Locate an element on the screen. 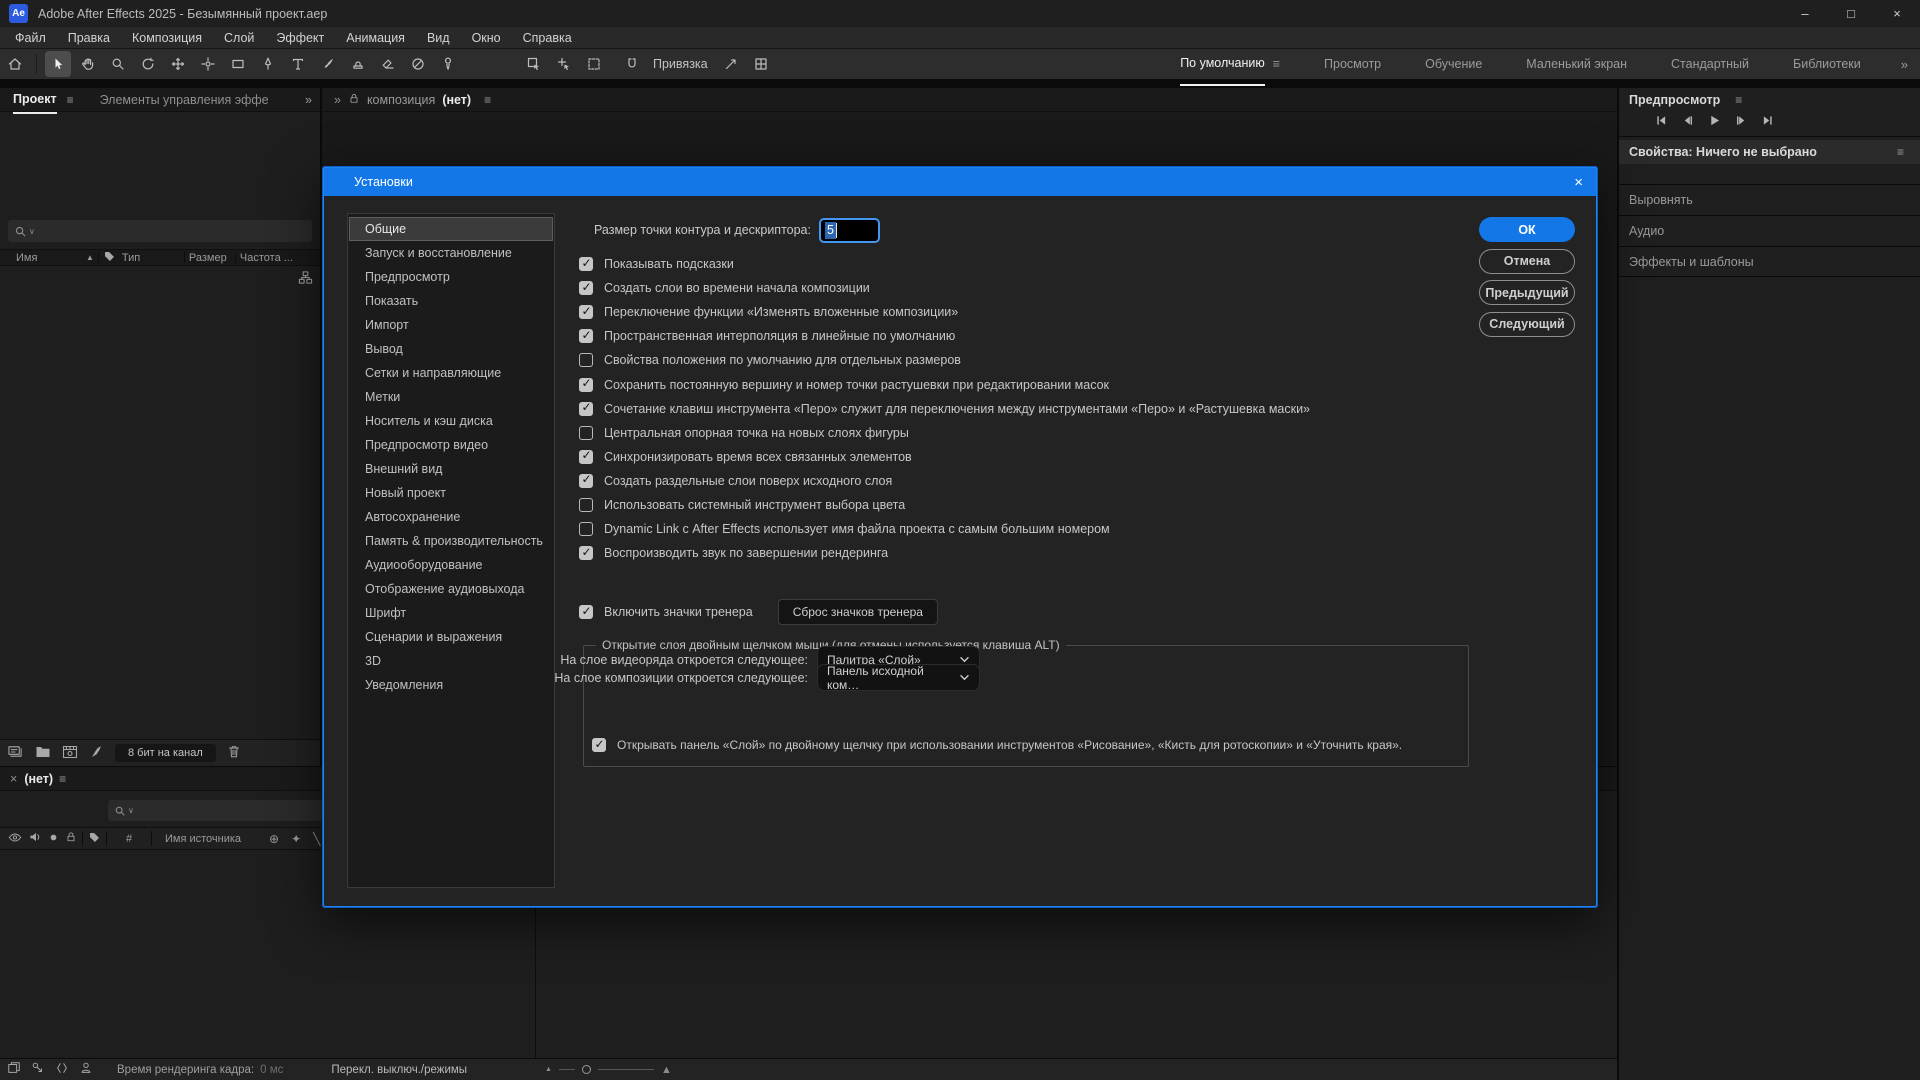 This screenshot has width=1920, height=1080. timeline-tab-name: (нет) is located at coordinates (38, 779).